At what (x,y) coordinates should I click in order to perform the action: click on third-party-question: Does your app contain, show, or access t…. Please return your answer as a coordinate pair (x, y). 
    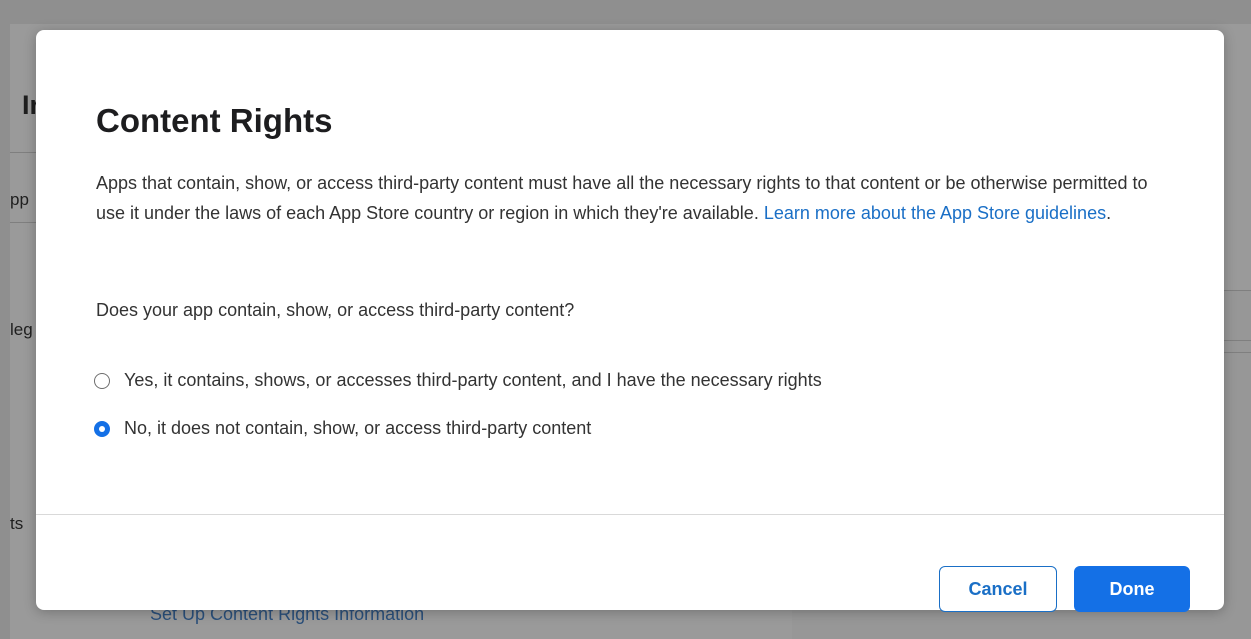
    Looking at the image, I should click on (335, 310).